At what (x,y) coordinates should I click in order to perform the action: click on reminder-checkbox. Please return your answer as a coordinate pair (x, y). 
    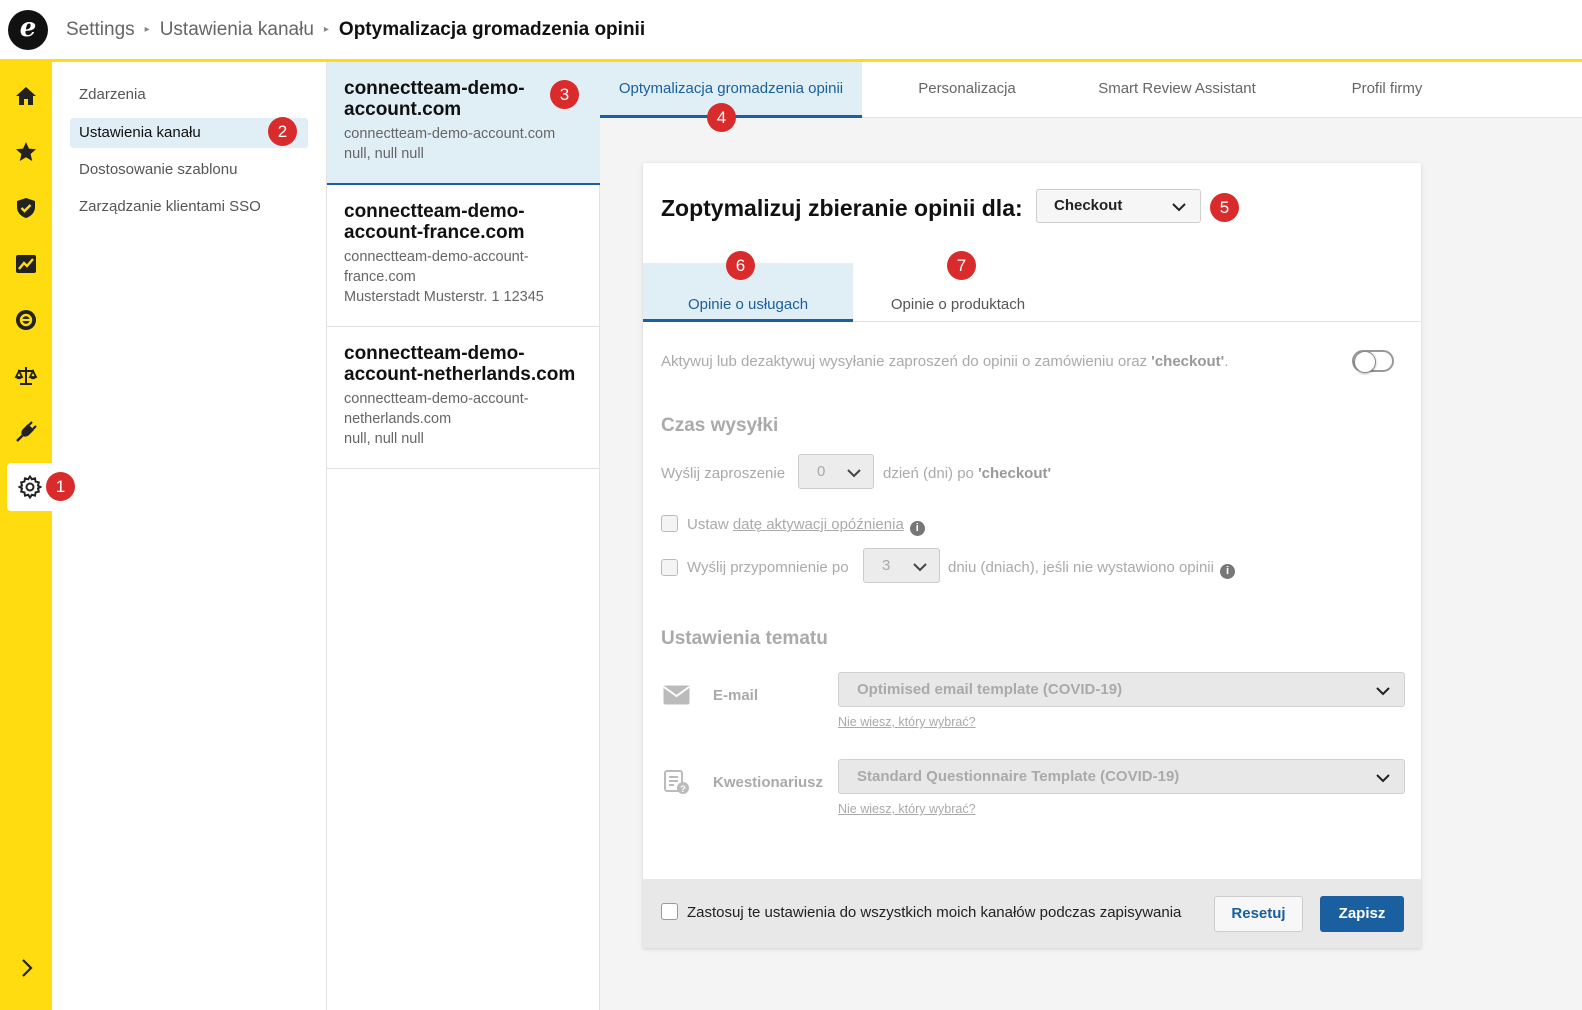
    Looking at the image, I should click on (669, 567).